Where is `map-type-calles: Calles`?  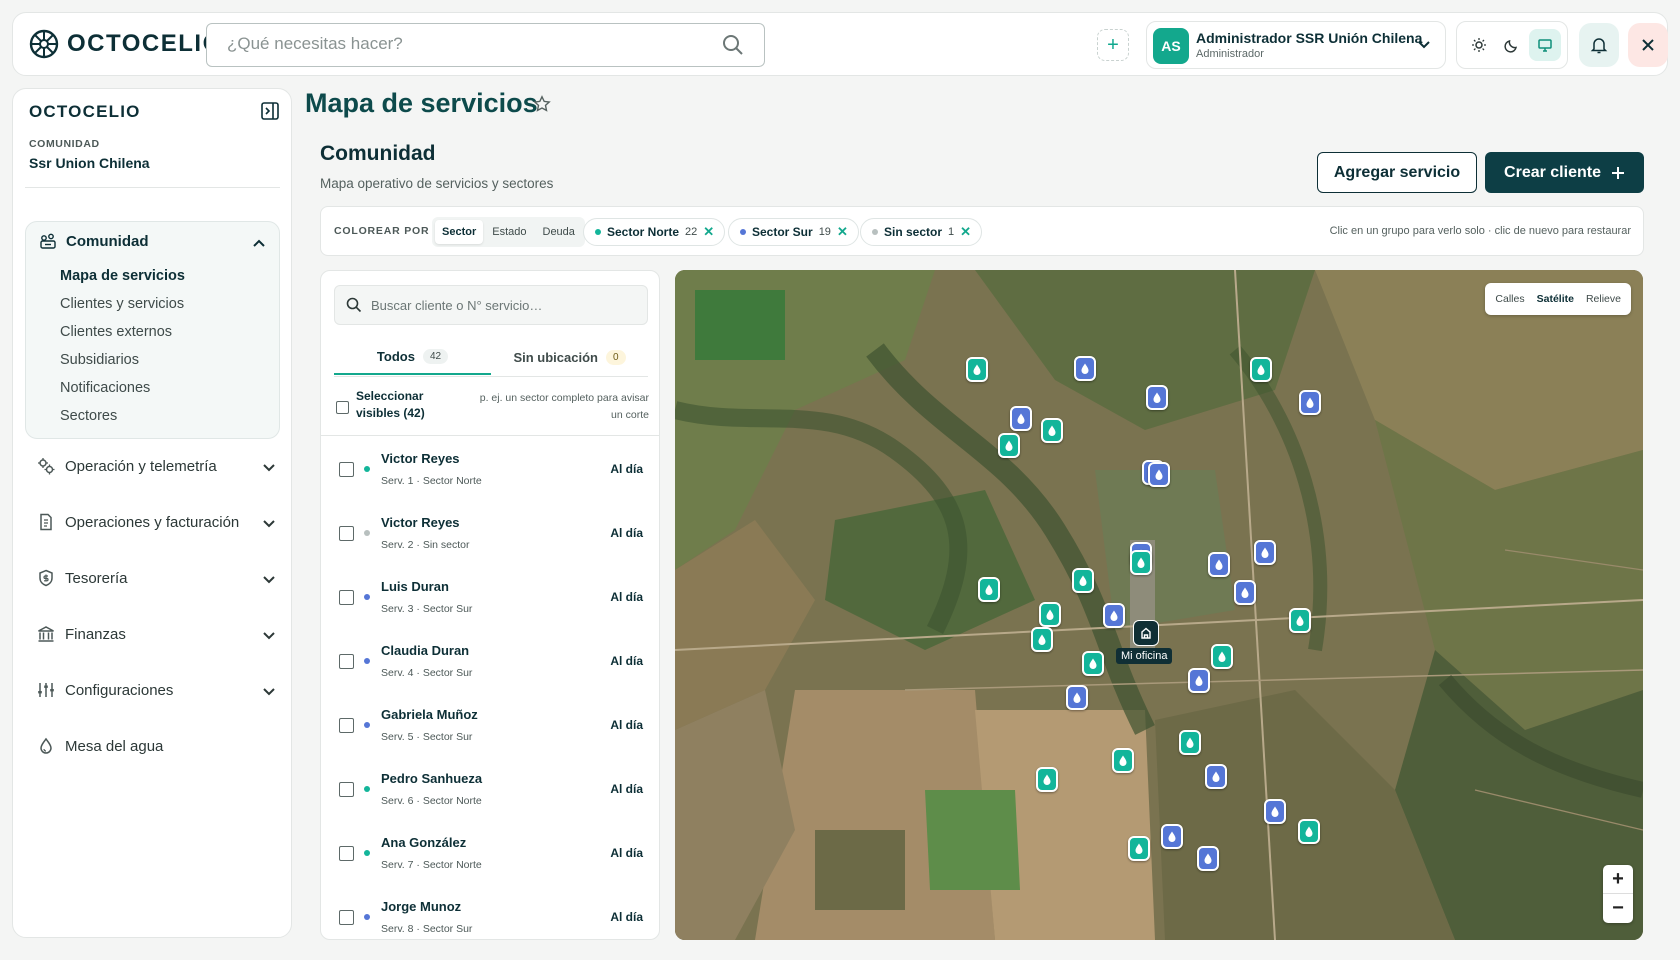 map-type-calles: Calles is located at coordinates (1509, 299).